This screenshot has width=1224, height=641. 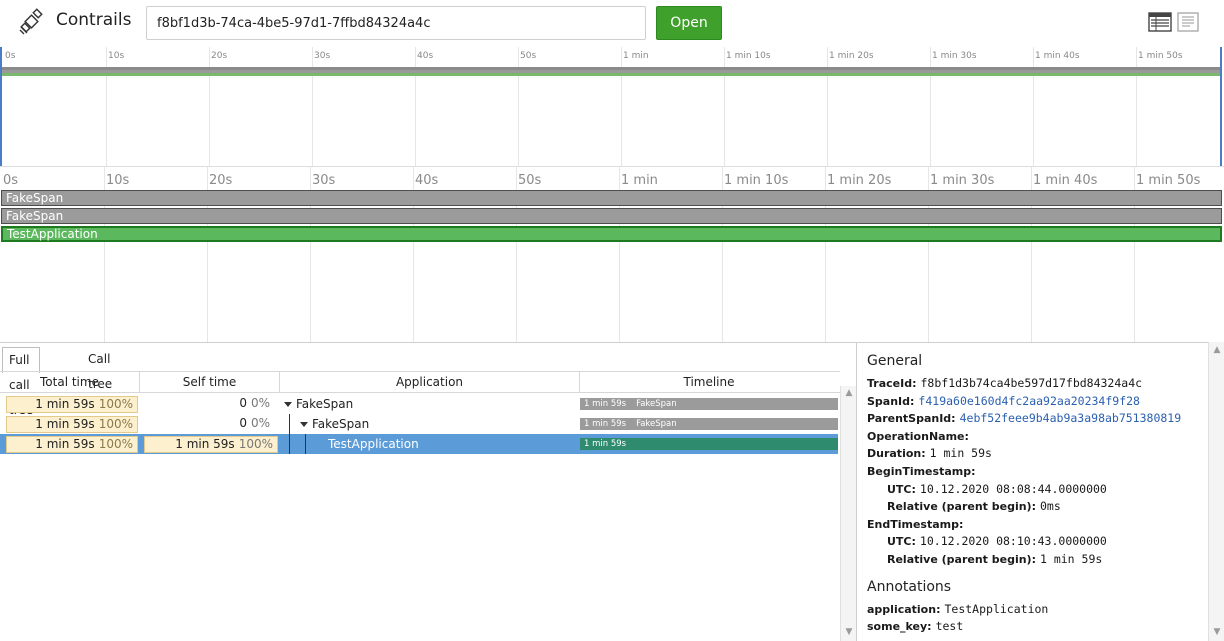 I want to click on call-tree-scrollbar: ▲ ▼, so click(x=848, y=513).